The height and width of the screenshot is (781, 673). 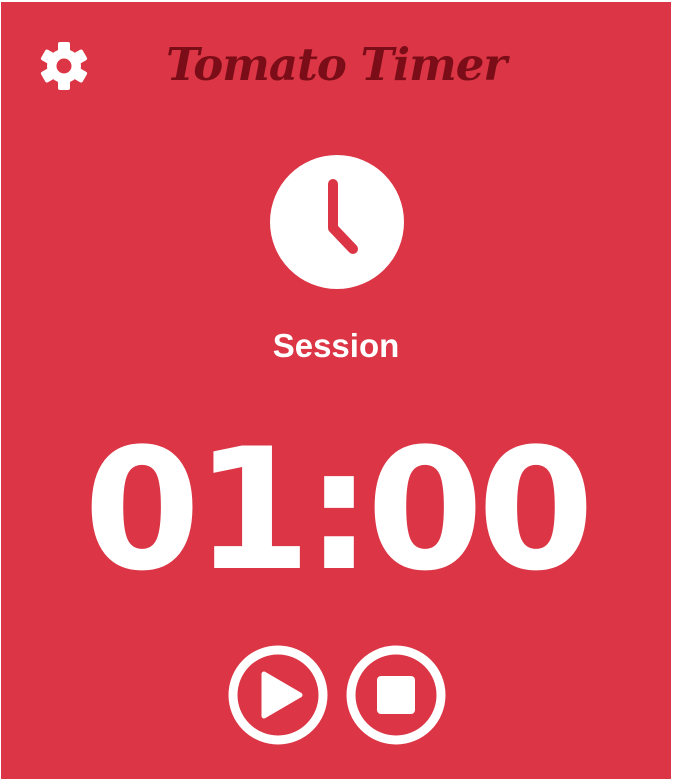 I want to click on mode-indicator, so click(x=337, y=222).